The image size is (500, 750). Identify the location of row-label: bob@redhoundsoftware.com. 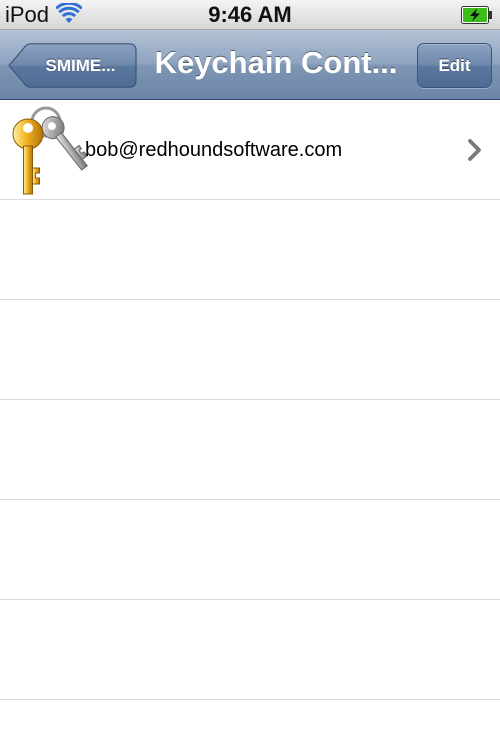
(214, 150).